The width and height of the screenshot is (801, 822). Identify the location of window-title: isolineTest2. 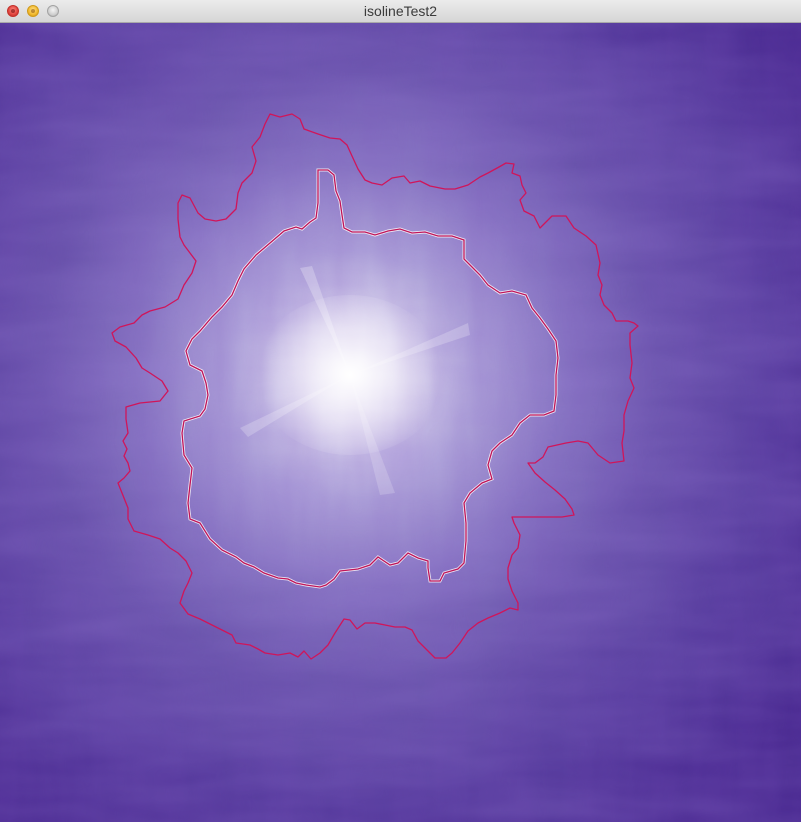
(400, 11).